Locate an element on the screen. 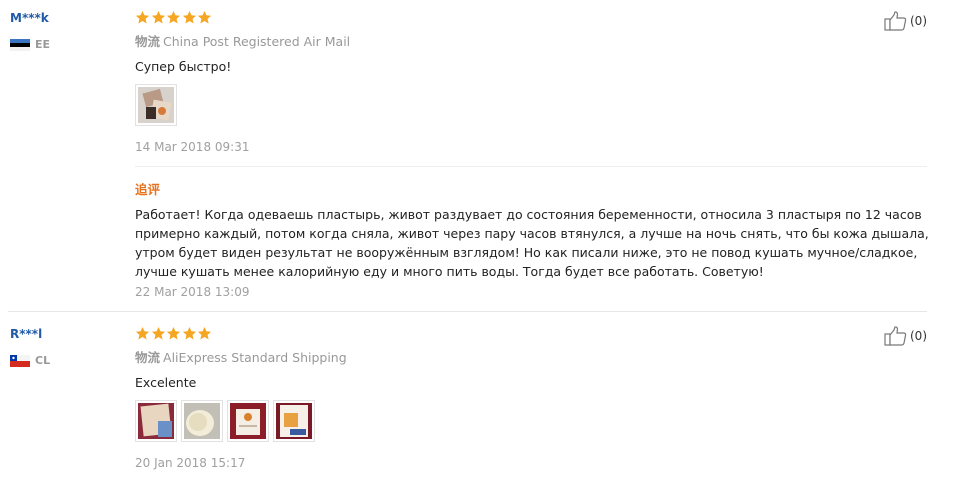 Image resolution: width=953 pixels, height=481 pixels. shipping-name: China Post Registered Air Mail is located at coordinates (257, 41).